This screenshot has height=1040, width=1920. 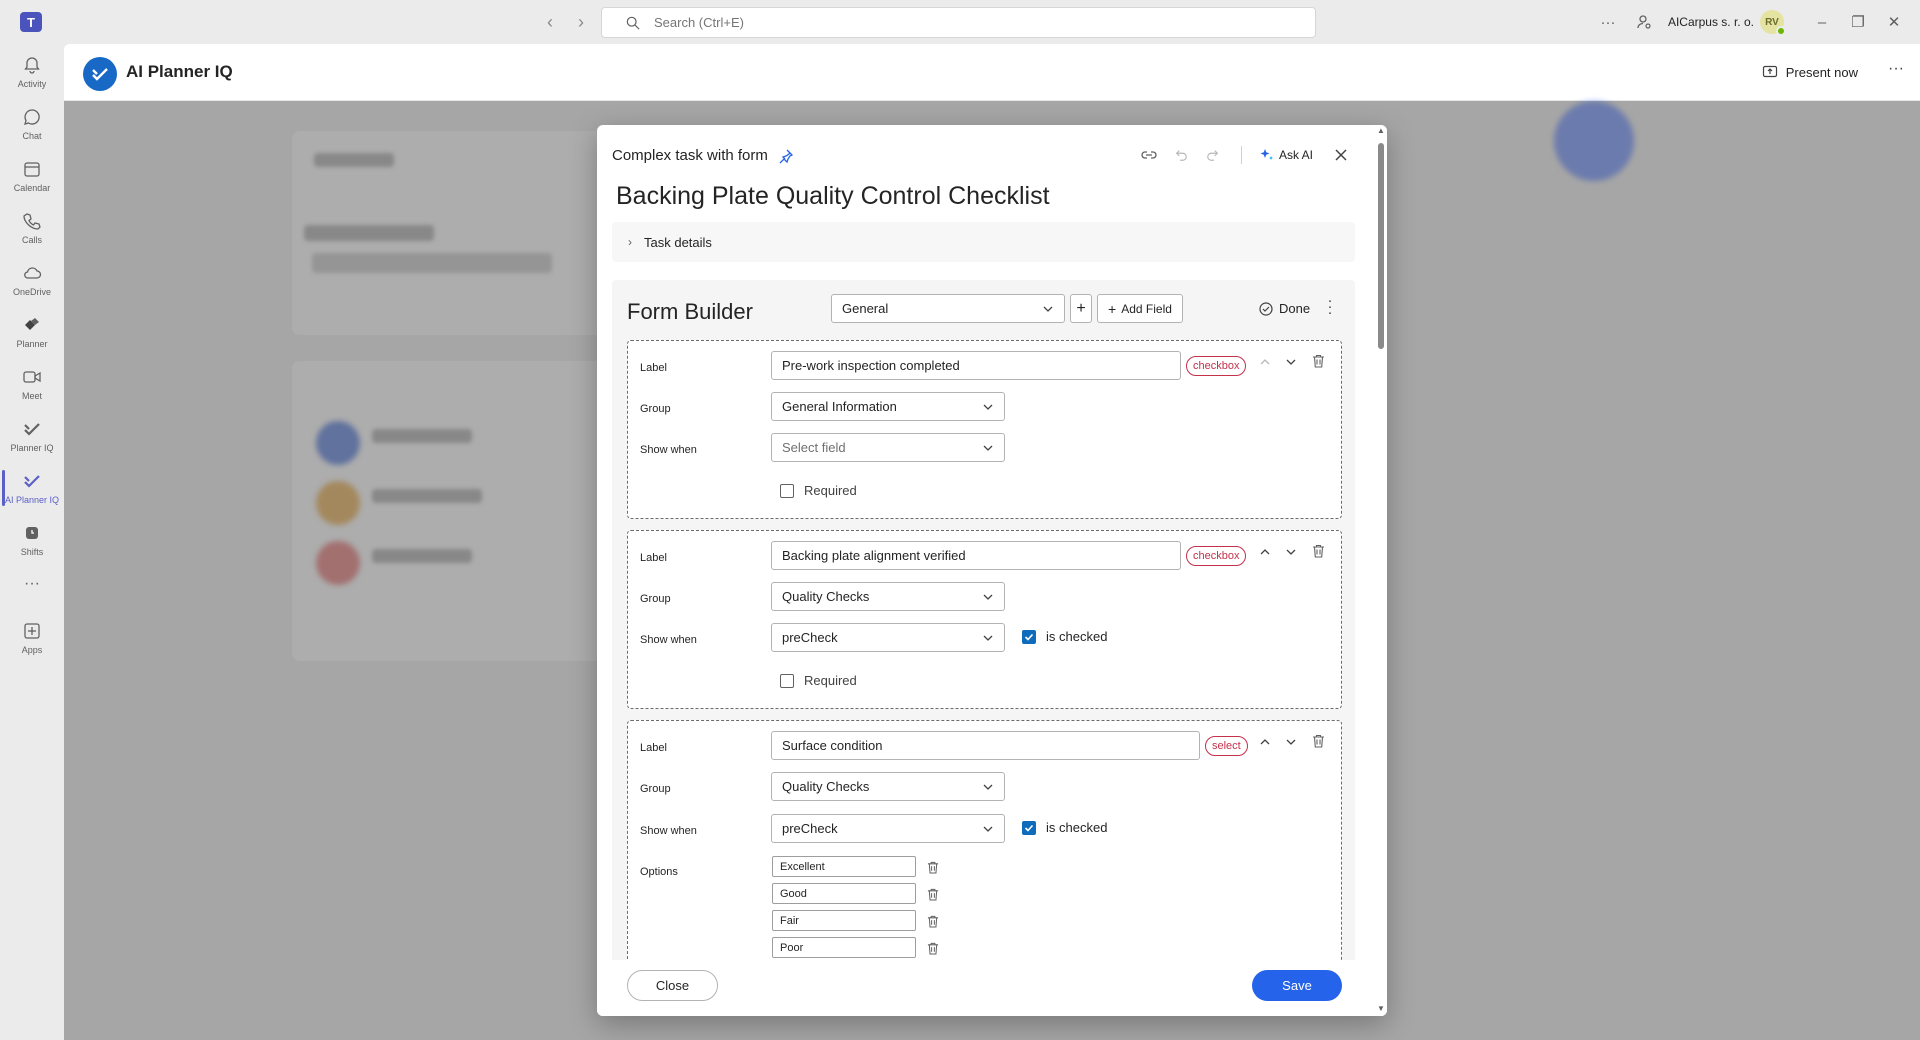 What do you see at coordinates (32, 436) in the screenshot?
I see `rail-item-planner-iq: Planner IQ` at bounding box center [32, 436].